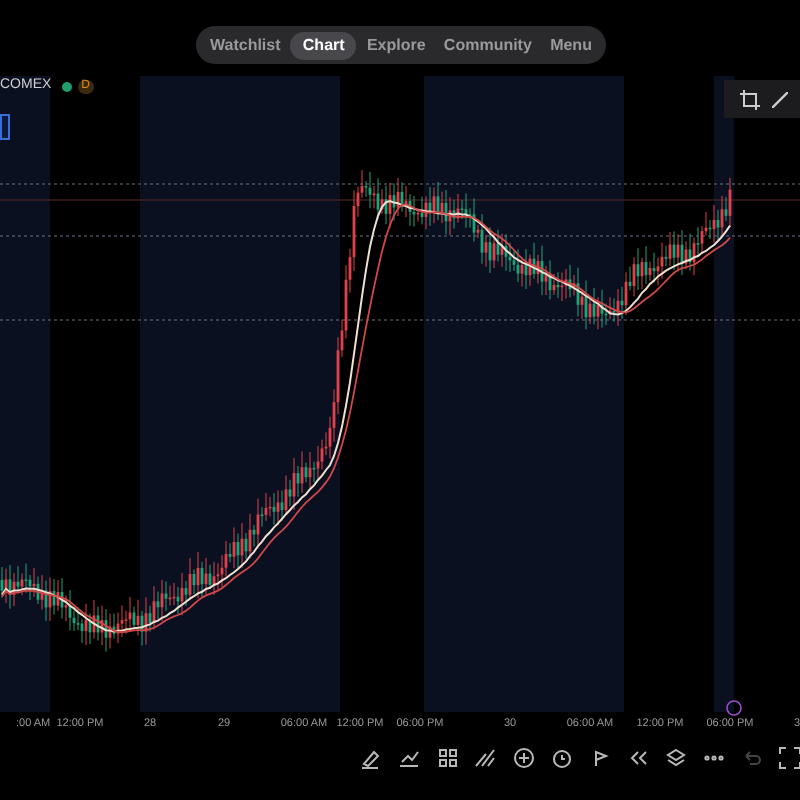  I want to click on rewind-icon, so click(638, 758).